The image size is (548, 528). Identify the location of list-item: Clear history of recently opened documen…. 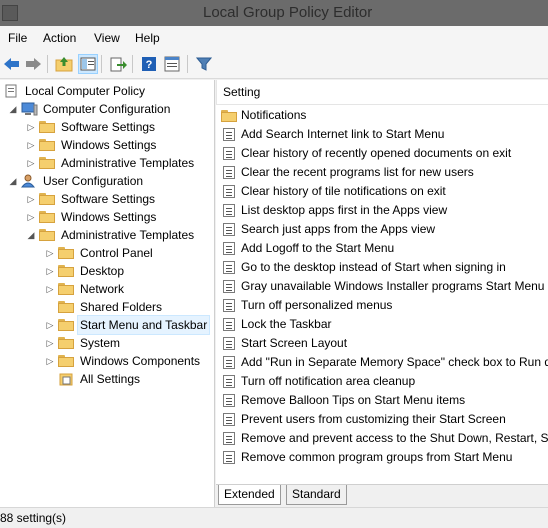
(366, 153).